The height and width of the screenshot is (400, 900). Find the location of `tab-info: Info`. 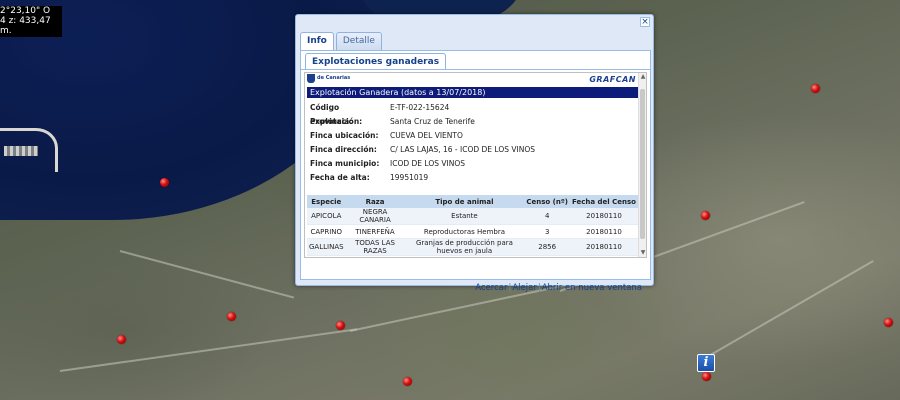

tab-info: Info is located at coordinates (317, 41).